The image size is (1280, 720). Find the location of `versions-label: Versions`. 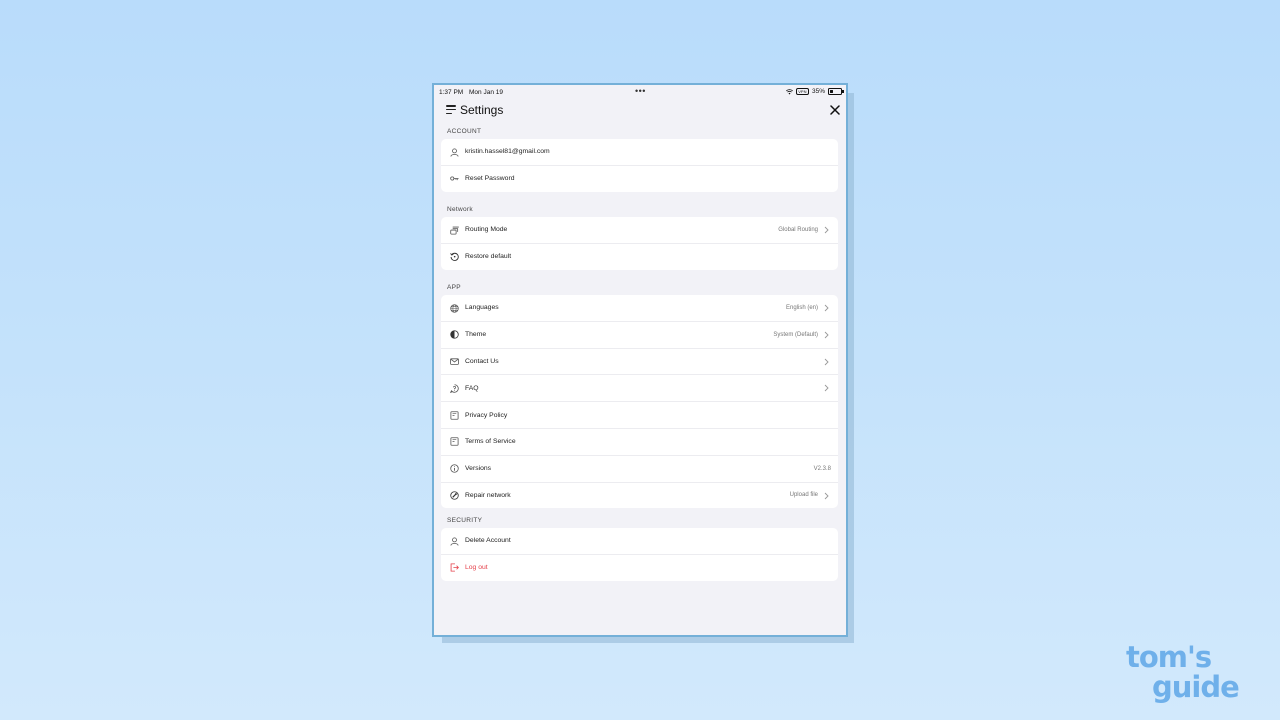

versions-label: Versions is located at coordinates (478, 469).